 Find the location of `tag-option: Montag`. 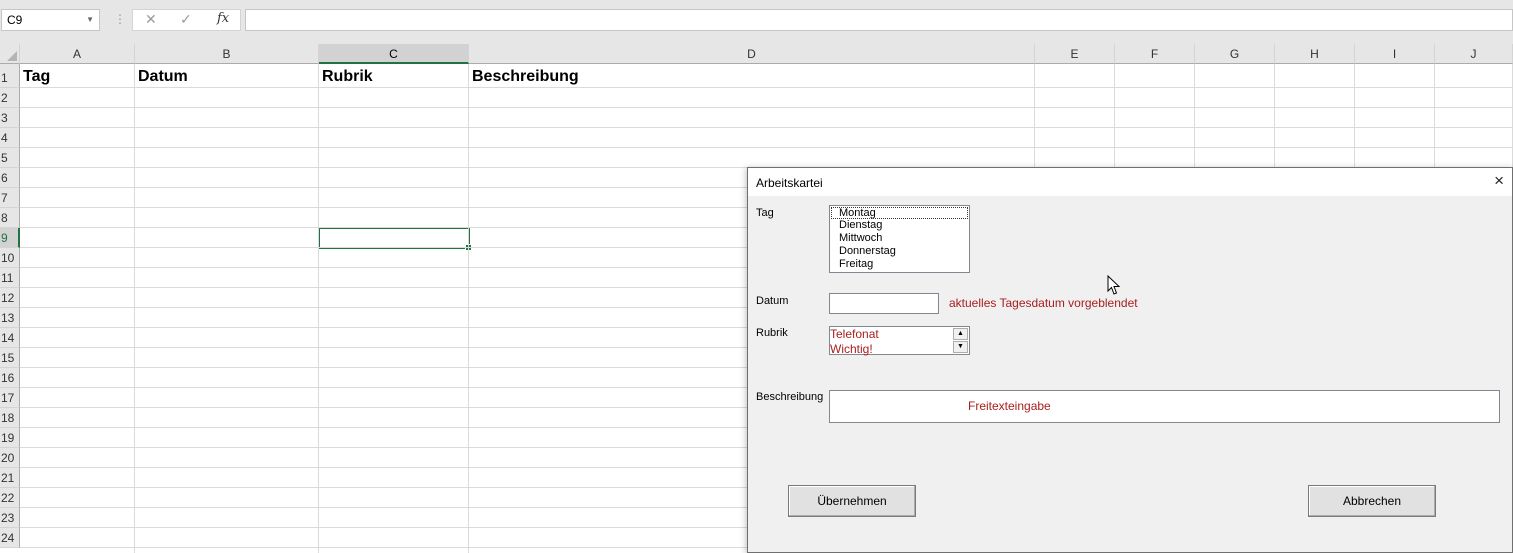

tag-option: Montag is located at coordinates (899, 213).